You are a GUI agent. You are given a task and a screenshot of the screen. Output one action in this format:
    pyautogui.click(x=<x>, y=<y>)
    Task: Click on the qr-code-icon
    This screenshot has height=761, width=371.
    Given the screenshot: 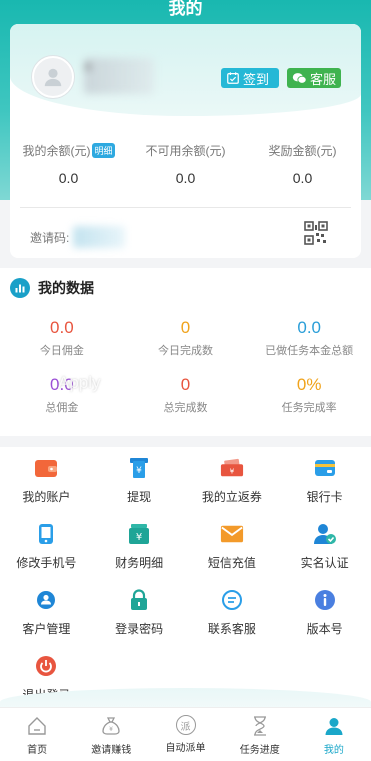 What is the action you would take?
    pyautogui.click(x=316, y=233)
    